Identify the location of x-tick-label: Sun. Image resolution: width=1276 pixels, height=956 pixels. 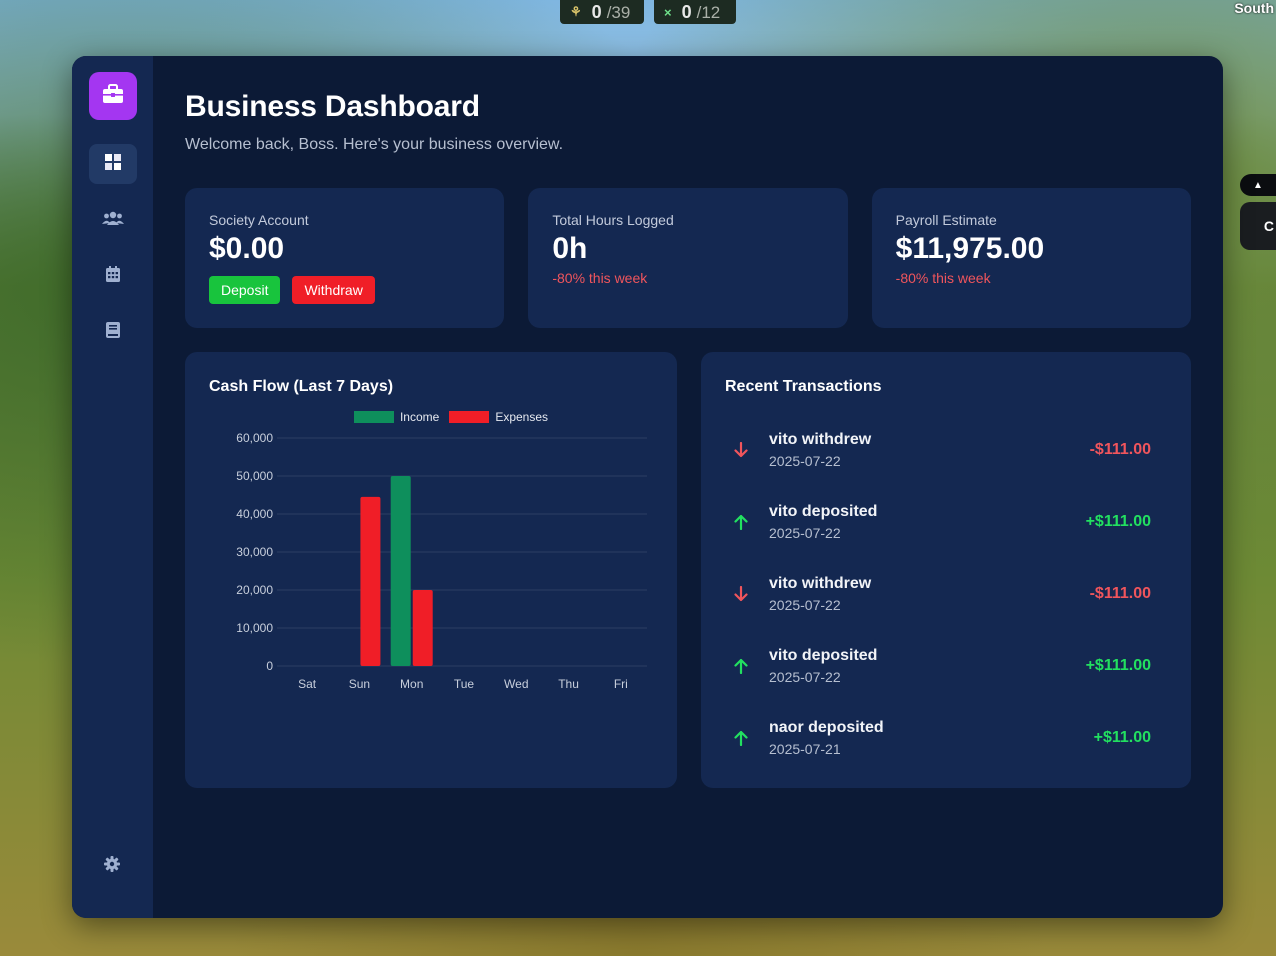
(359, 684).